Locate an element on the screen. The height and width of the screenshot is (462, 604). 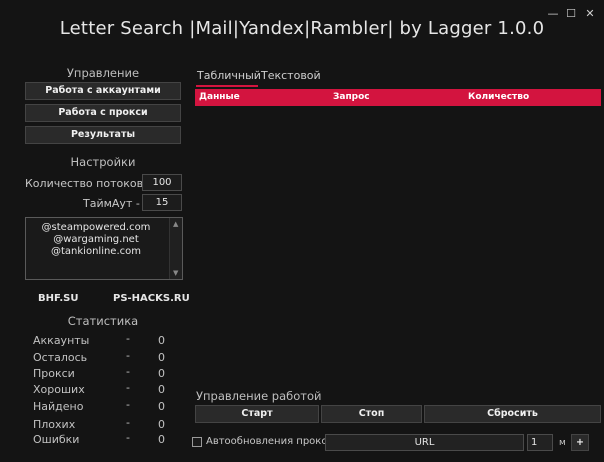
pshacks-link: PS-HACKS.RU is located at coordinates (151, 298).